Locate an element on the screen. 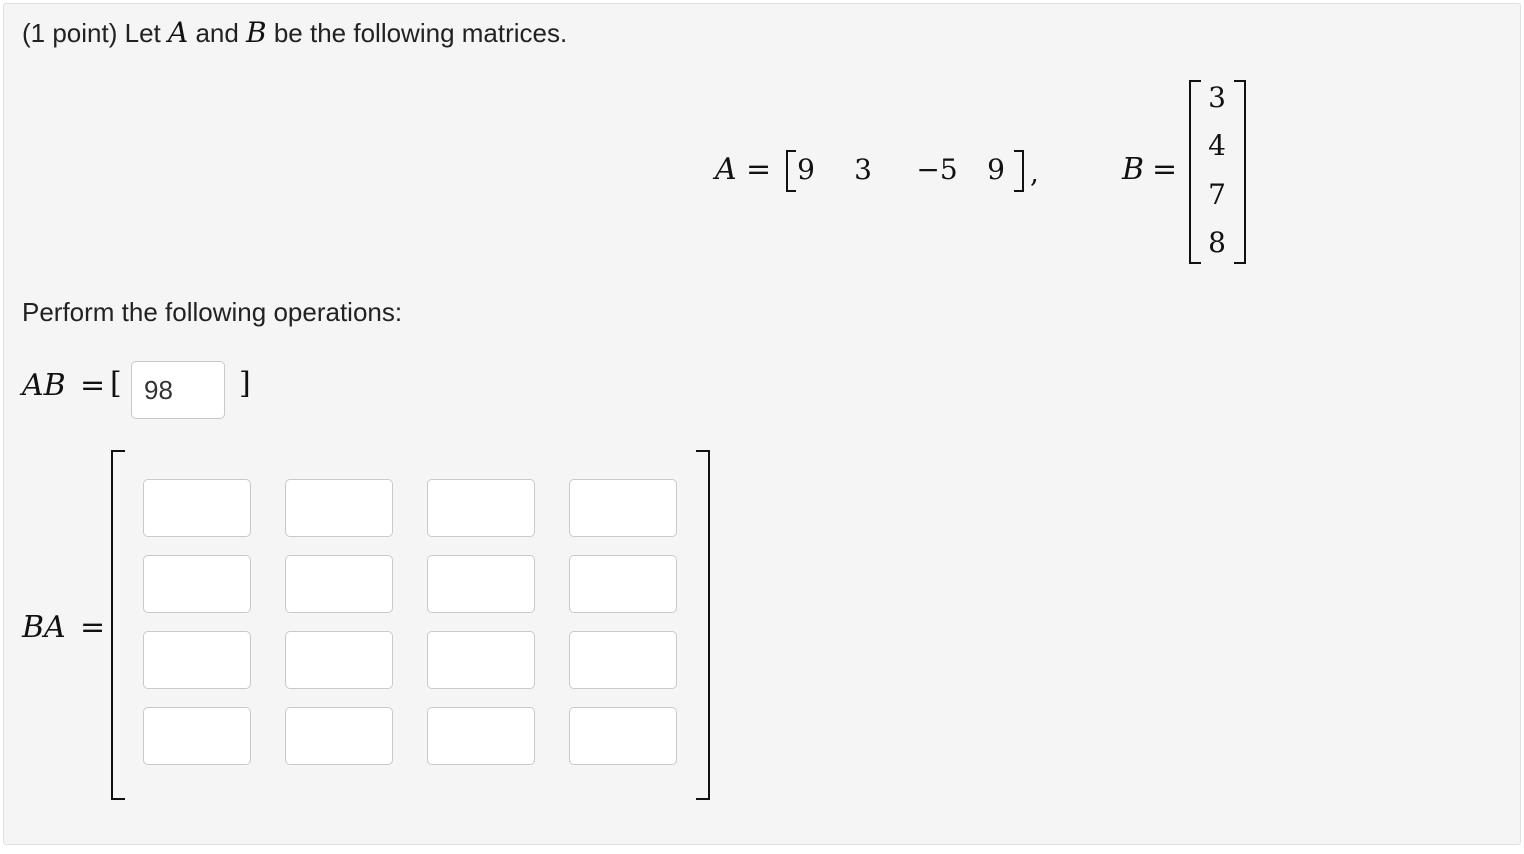  intro-and: and is located at coordinates (217, 33).